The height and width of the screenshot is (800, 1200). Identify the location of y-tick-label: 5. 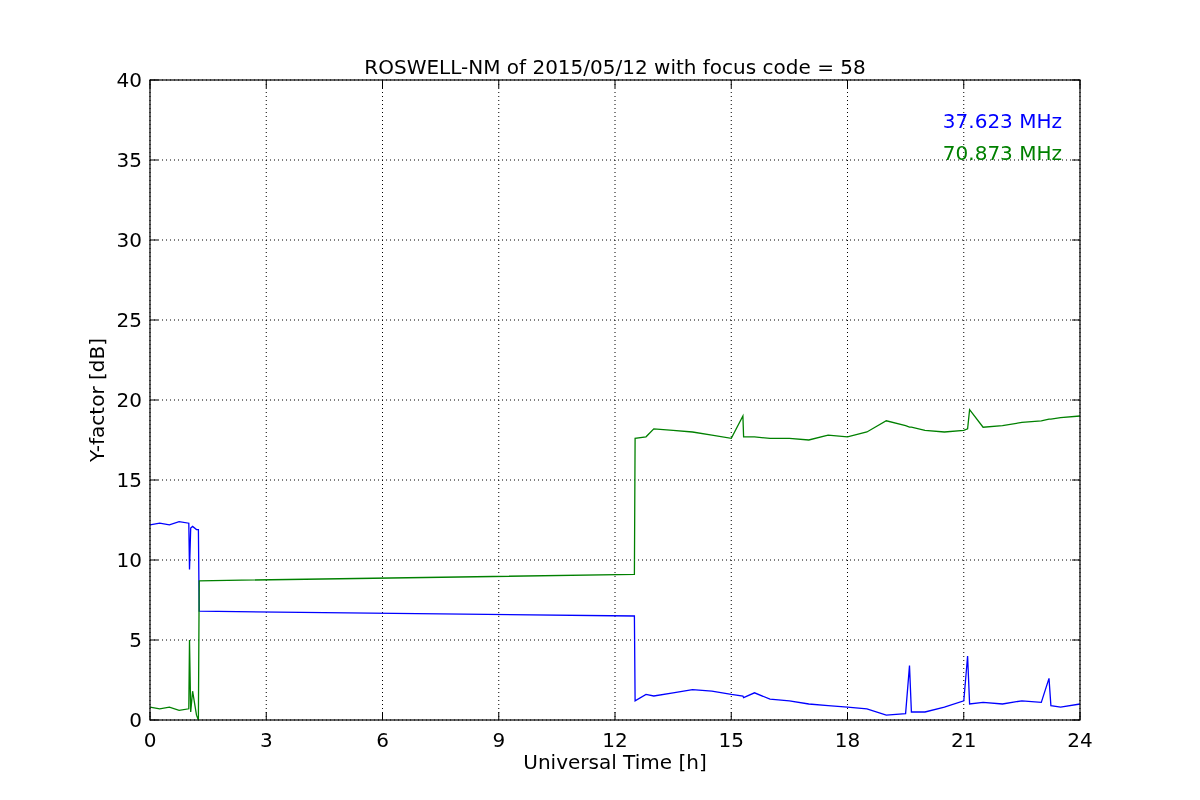
(135, 640).